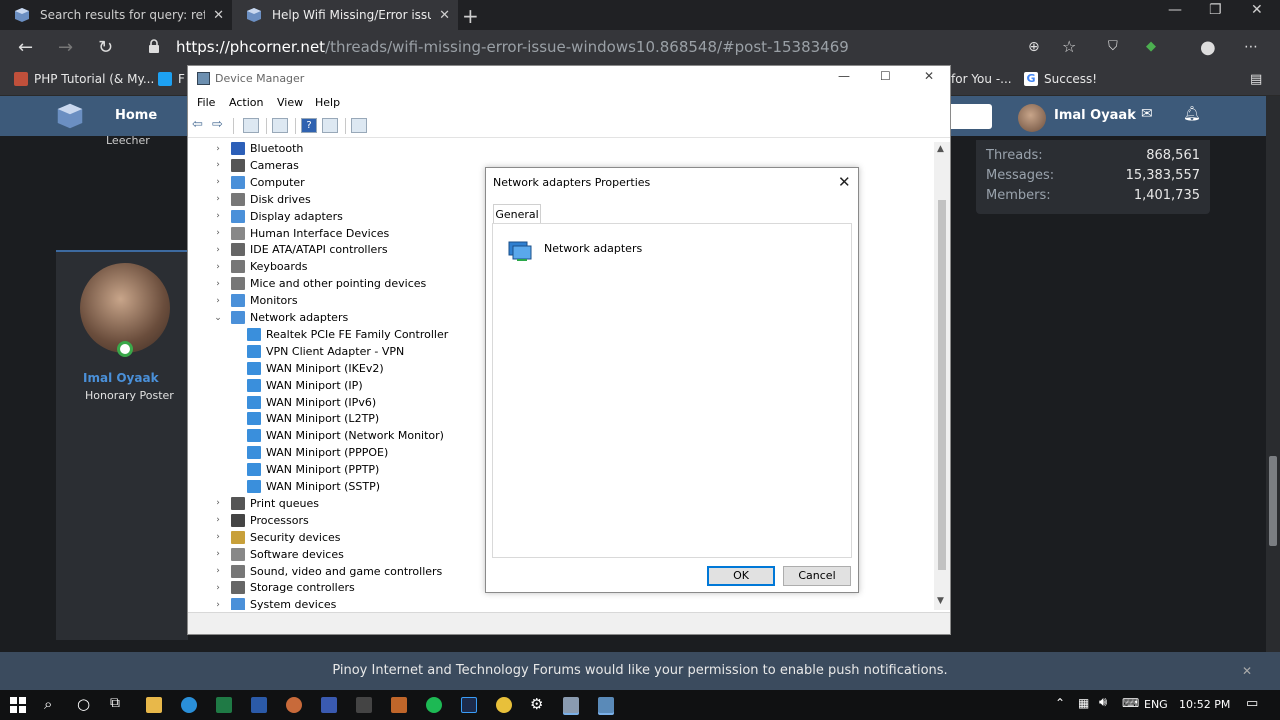 This screenshot has height=720, width=1280. I want to click on windows-start-icon, so click(18, 705).